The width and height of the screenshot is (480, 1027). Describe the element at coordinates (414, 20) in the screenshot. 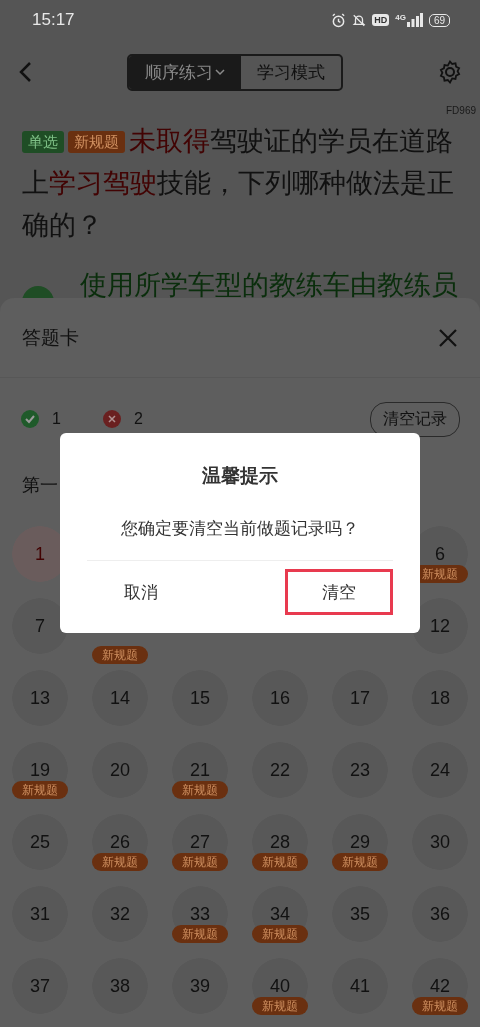

I see `signal-icon` at that location.